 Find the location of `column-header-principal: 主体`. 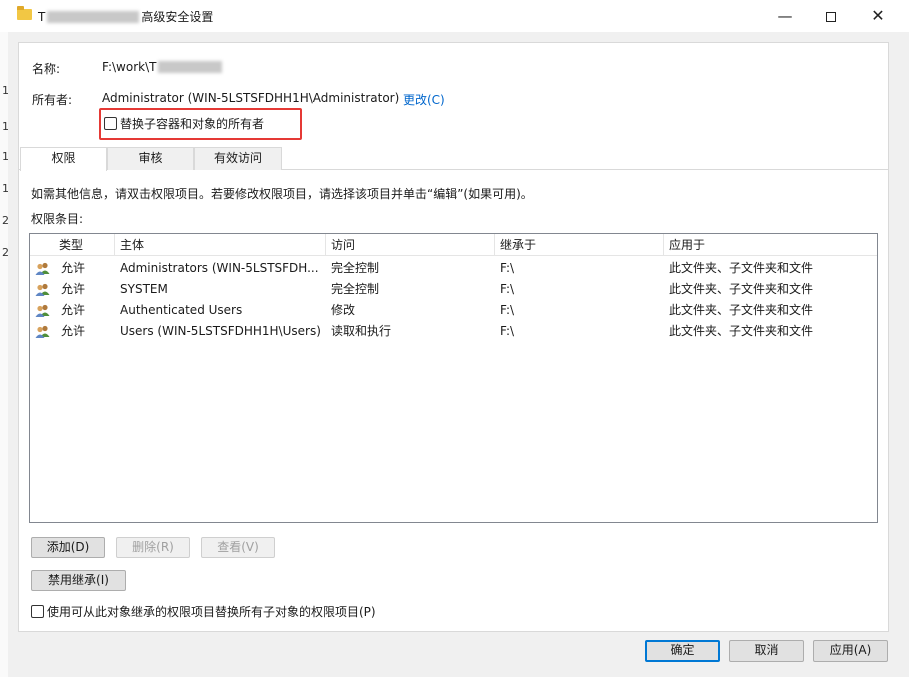

column-header-principal: 主体 is located at coordinates (220, 245).